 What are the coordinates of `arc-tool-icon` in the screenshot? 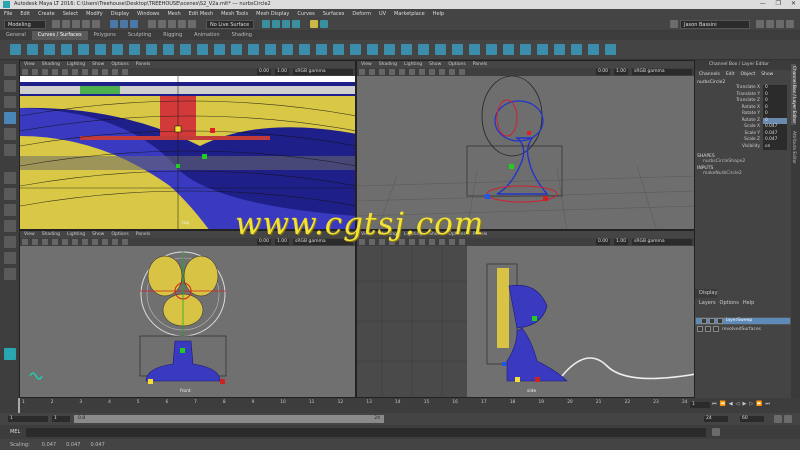 It's located at (100, 49).